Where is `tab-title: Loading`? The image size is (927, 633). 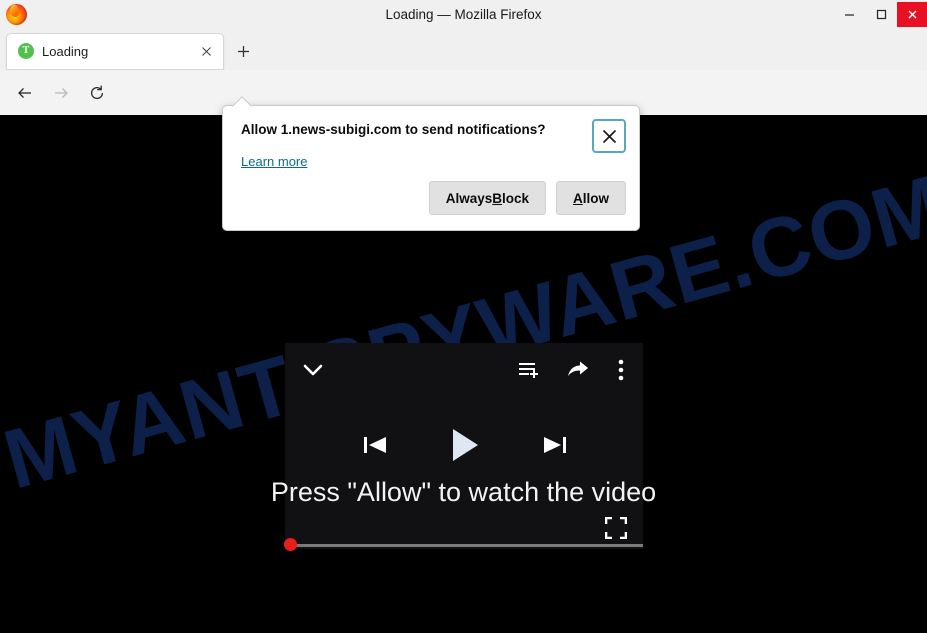 tab-title: Loading is located at coordinates (65, 51).